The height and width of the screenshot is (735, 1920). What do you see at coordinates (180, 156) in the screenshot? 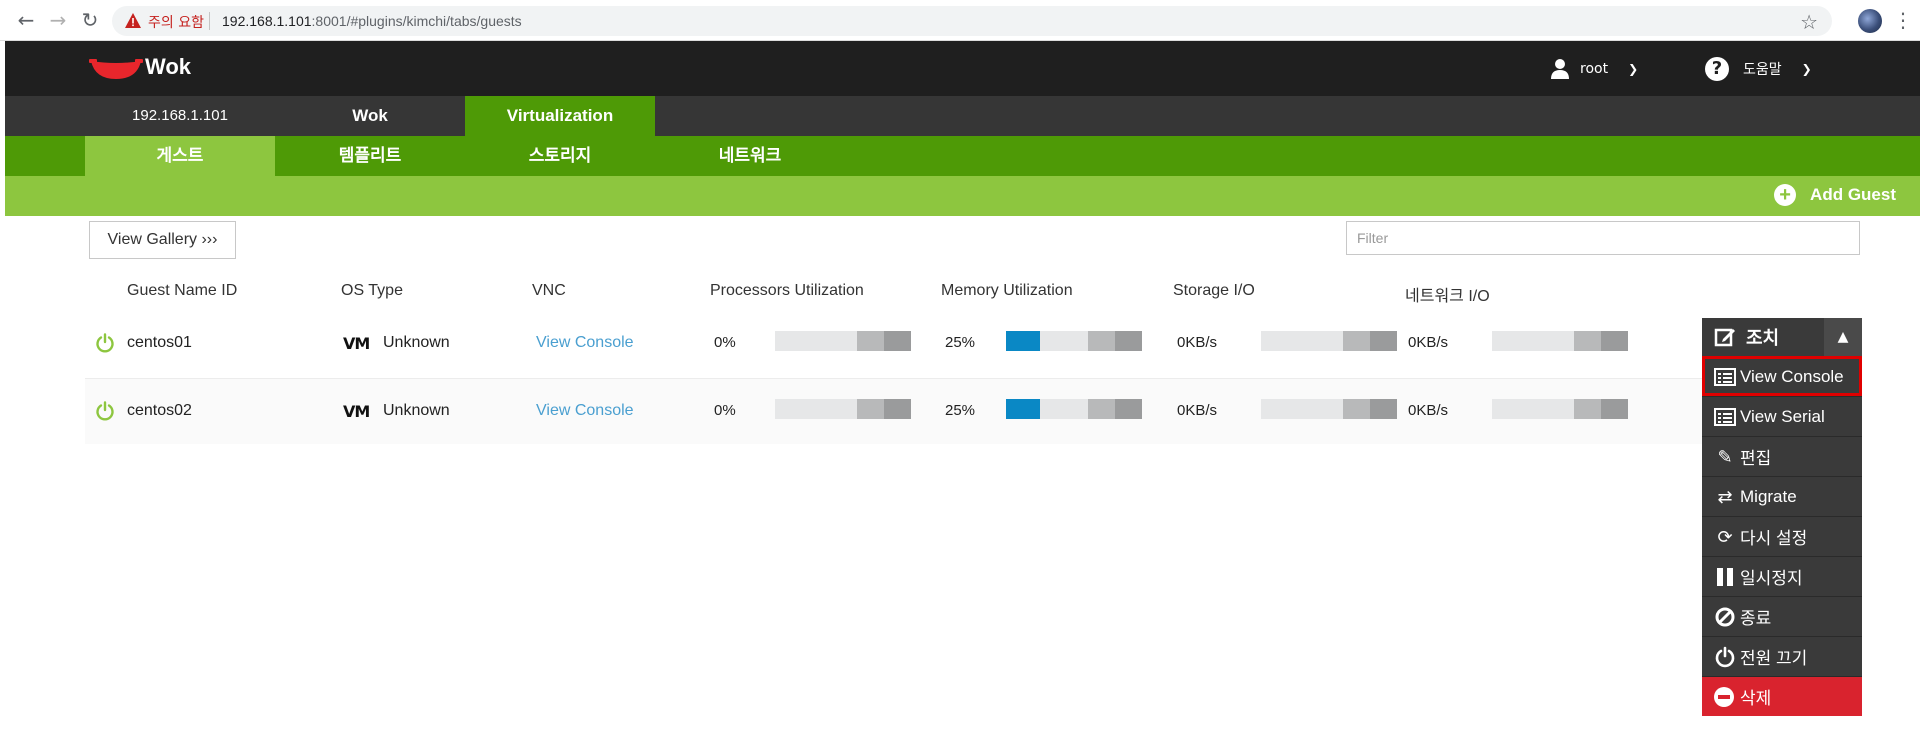
I see `tab-guests: 게스트` at bounding box center [180, 156].